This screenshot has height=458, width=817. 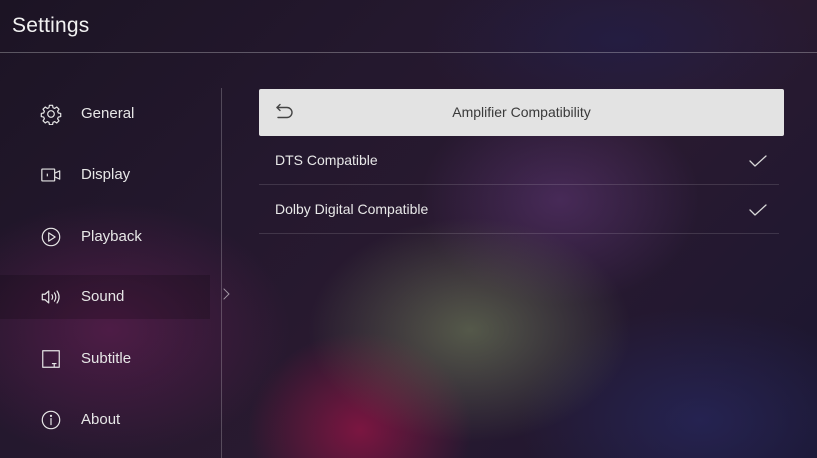 I want to click on speaker-icon, so click(x=50, y=297).